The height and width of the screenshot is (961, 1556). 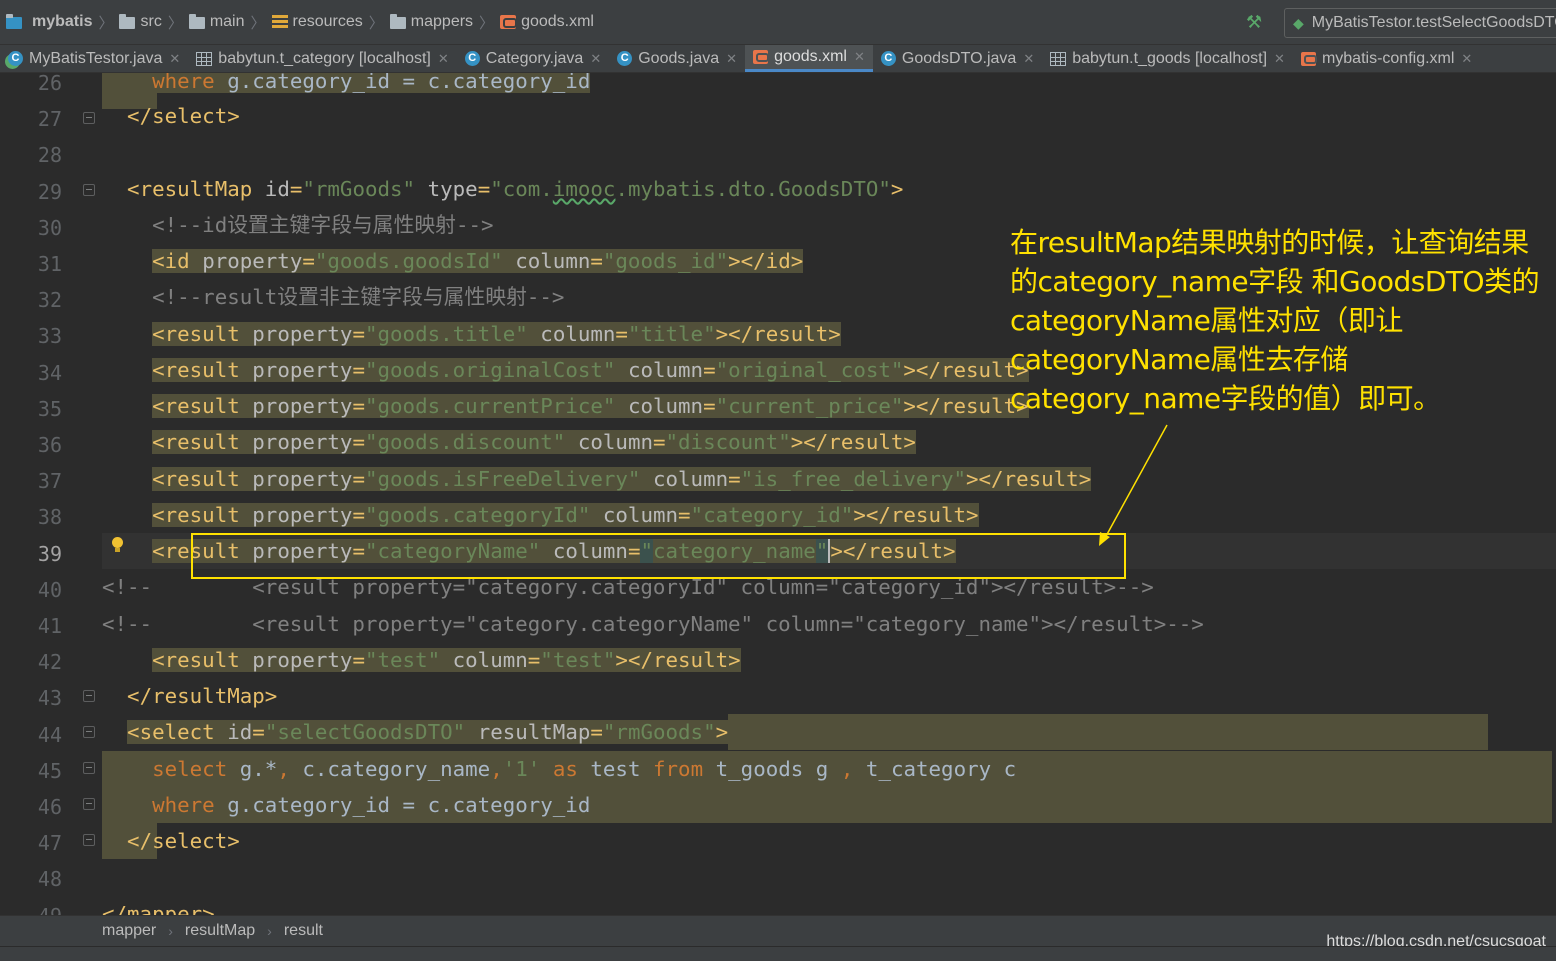 What do you see at coordinates (49, 84) in the screenshot?
I see `line-number: 26` at bounding box center [49, 84].